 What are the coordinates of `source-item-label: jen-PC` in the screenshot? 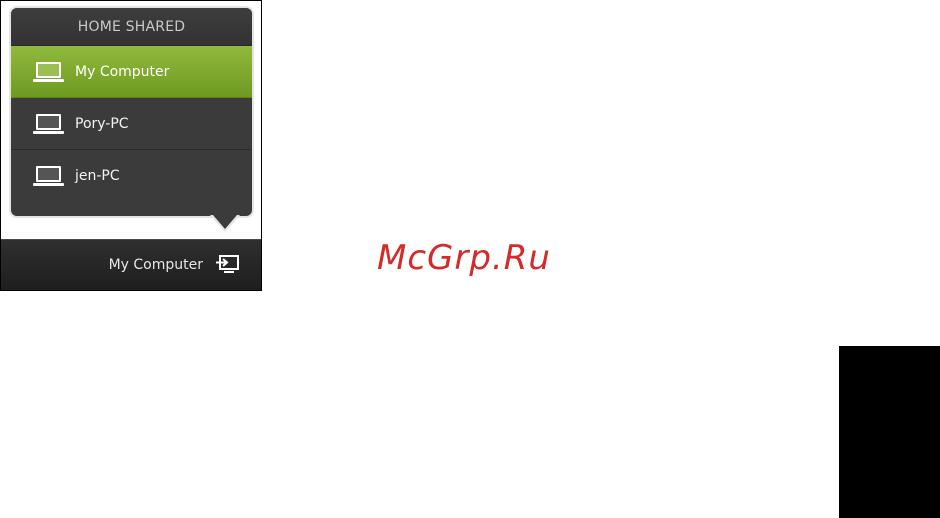 It's located at (97, 176).